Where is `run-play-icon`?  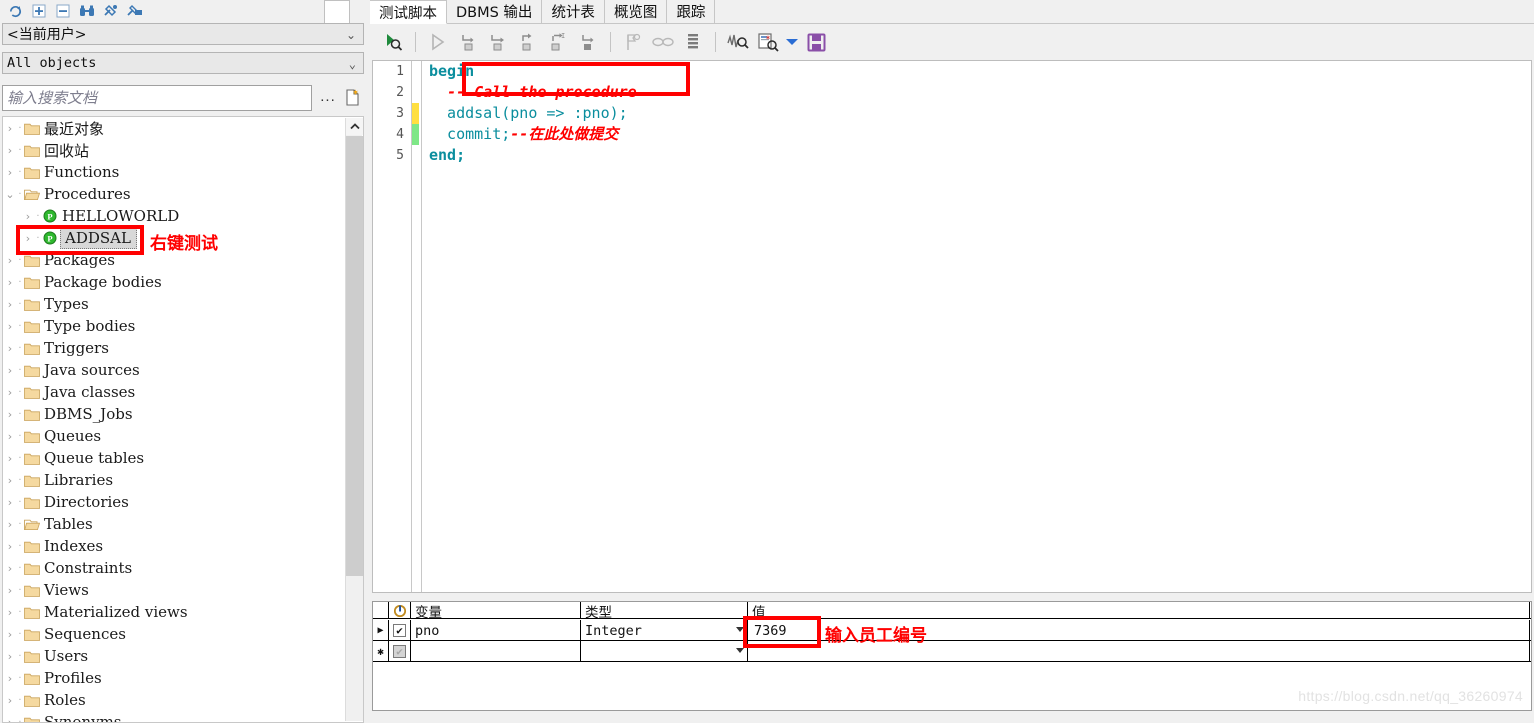
run-play-icon is located at coordinates (438, 42).